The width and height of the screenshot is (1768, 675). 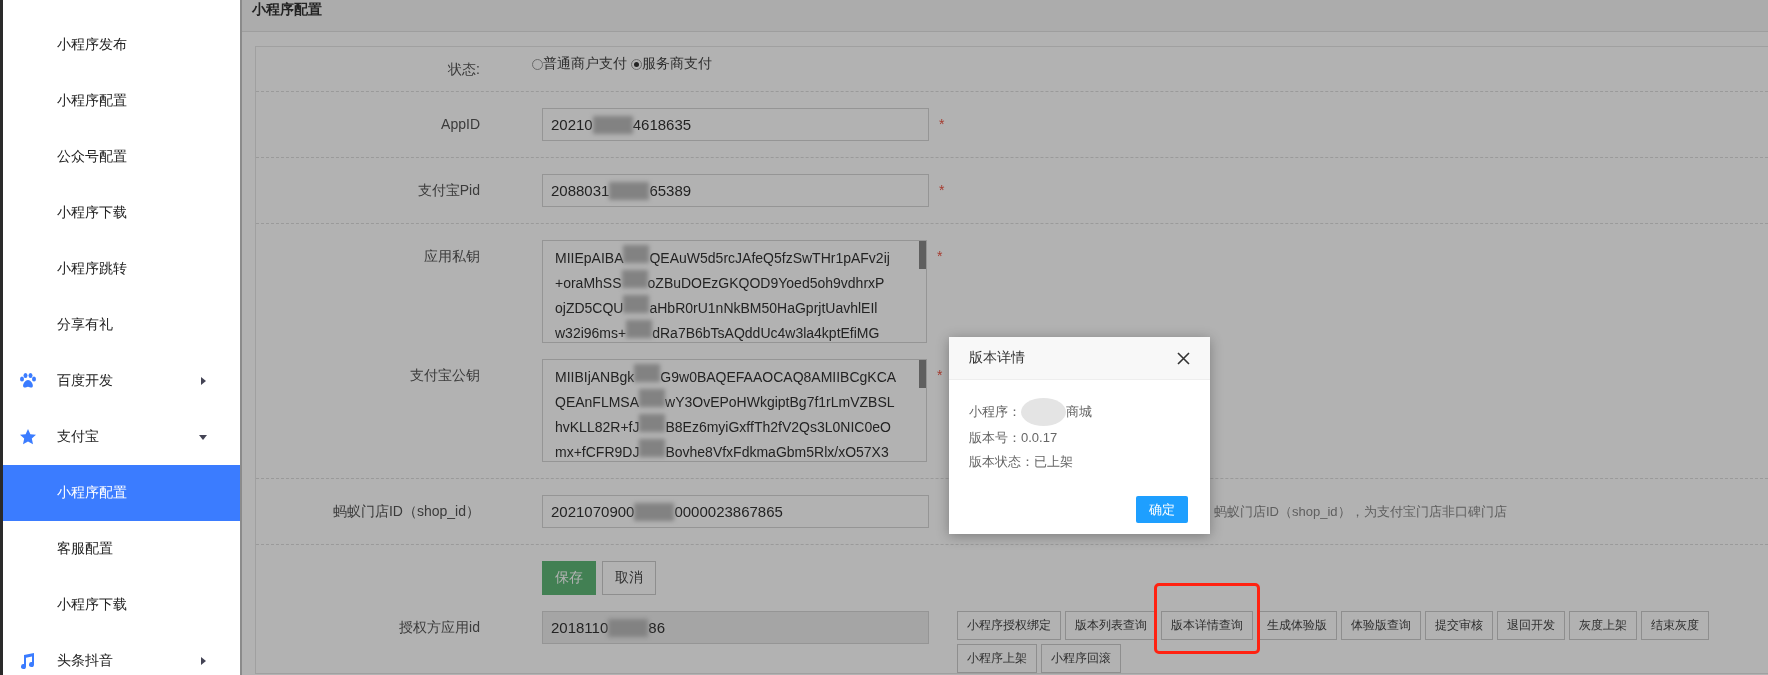 I want to click on cancel-button: 取消, so click(x=629, y=578).